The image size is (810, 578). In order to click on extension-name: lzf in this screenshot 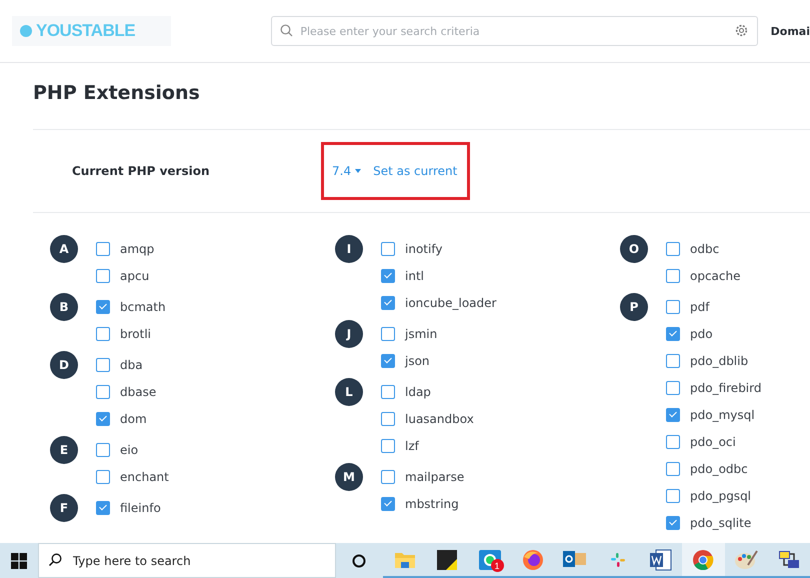, I will do `click(412, 445)`.